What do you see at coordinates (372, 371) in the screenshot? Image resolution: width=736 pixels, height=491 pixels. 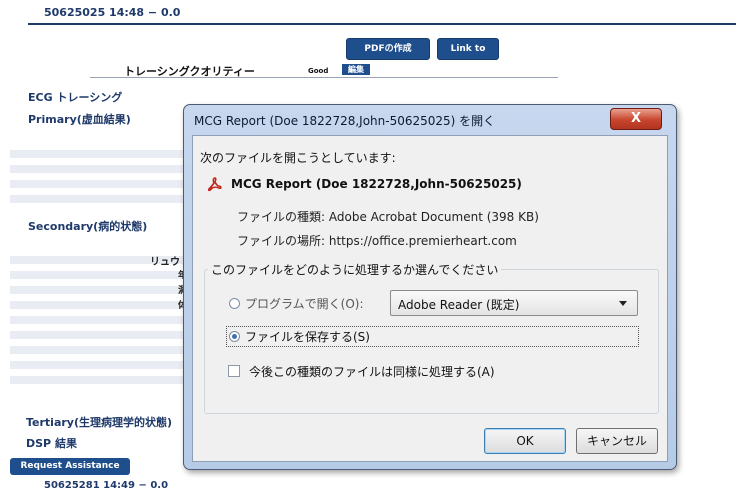 I see `remember-choice-label: 今後この種類のファイルは同様に処理する(A)` at bounding box center [372, 371].